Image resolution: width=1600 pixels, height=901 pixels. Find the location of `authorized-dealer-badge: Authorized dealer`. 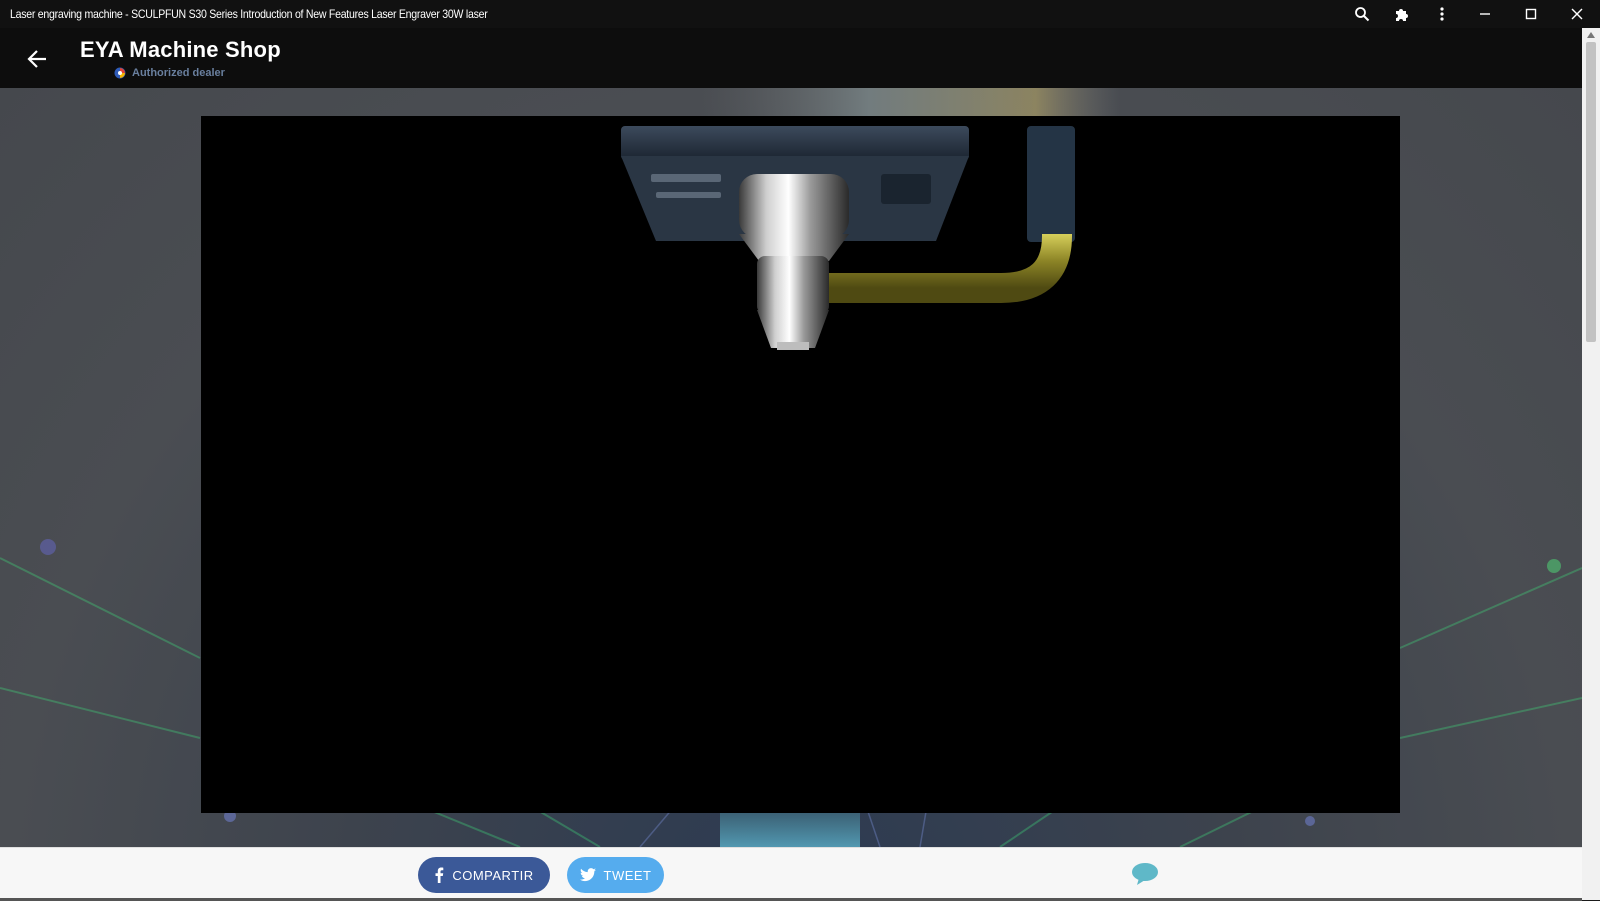

authorized-dealer-badge: Authorized dealer is located at coordinates (169, 73).